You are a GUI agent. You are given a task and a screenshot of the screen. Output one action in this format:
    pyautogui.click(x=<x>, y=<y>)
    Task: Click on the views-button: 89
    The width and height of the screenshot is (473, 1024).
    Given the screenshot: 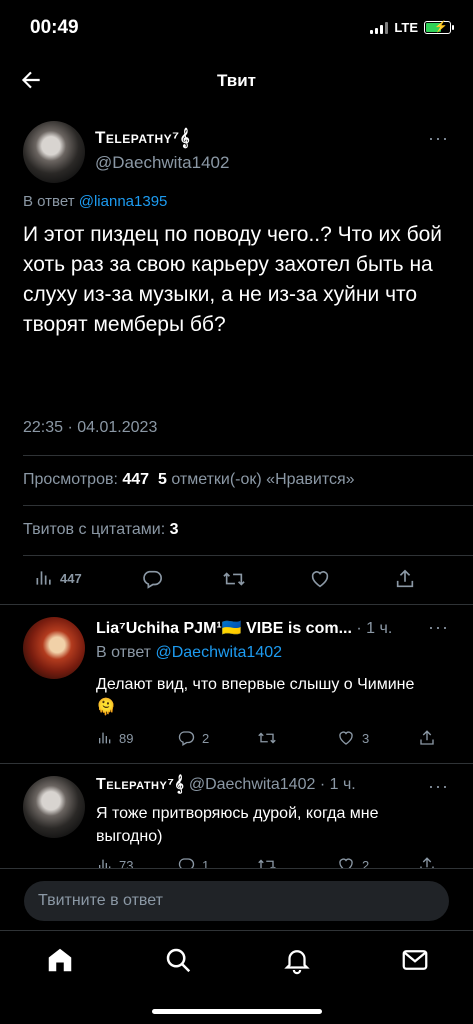 What is the action you would take?
    pyautogui.click(x=115, y=738)
    